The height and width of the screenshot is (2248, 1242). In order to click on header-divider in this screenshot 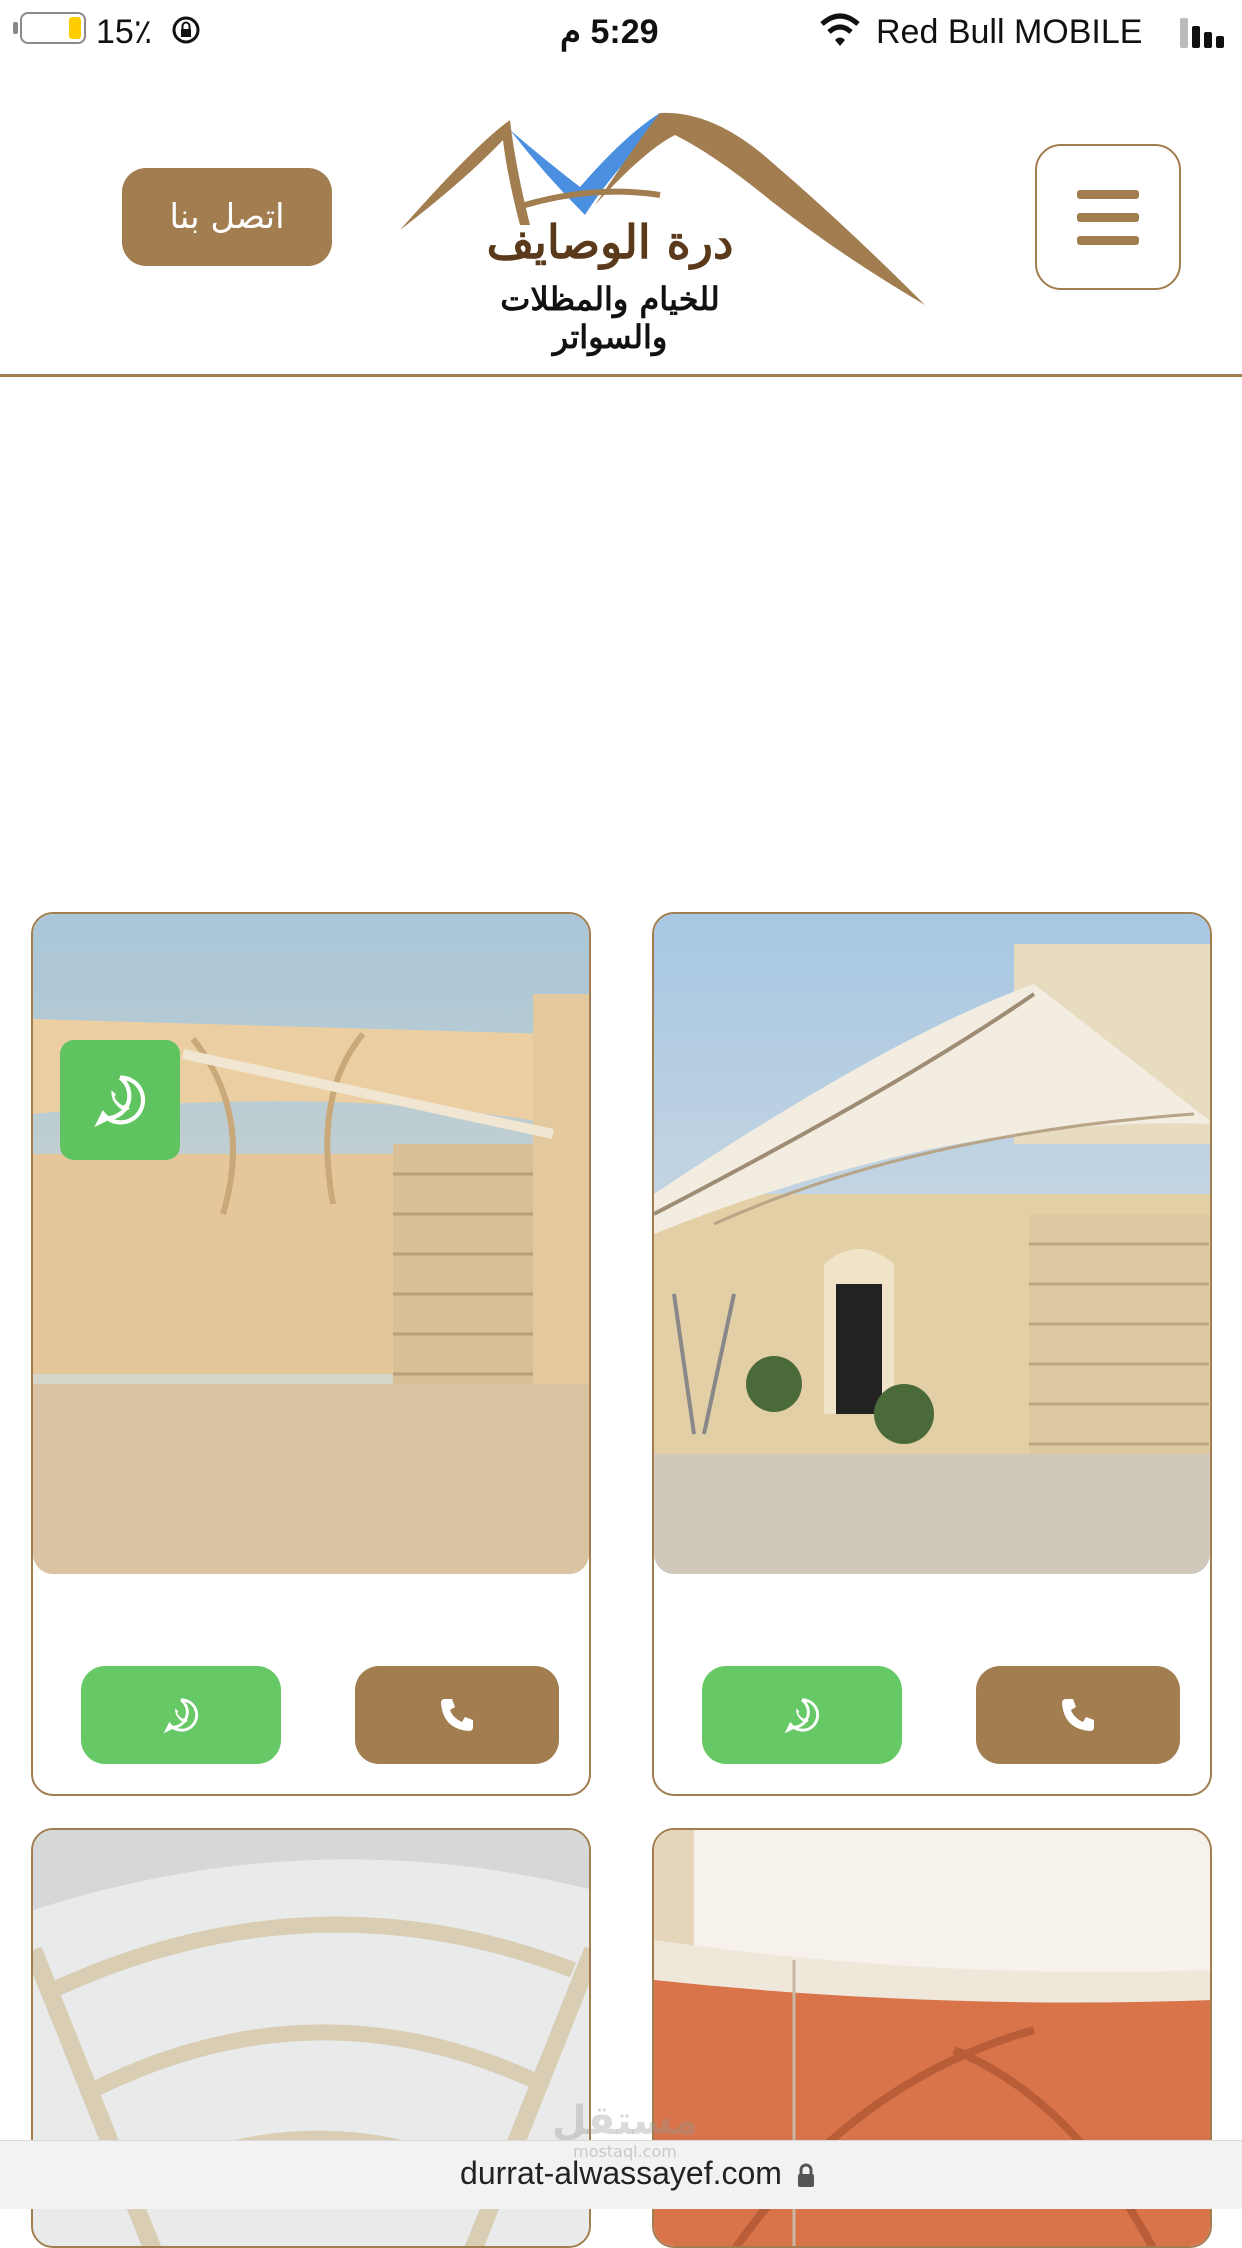, I will do `click(621, 375)`.